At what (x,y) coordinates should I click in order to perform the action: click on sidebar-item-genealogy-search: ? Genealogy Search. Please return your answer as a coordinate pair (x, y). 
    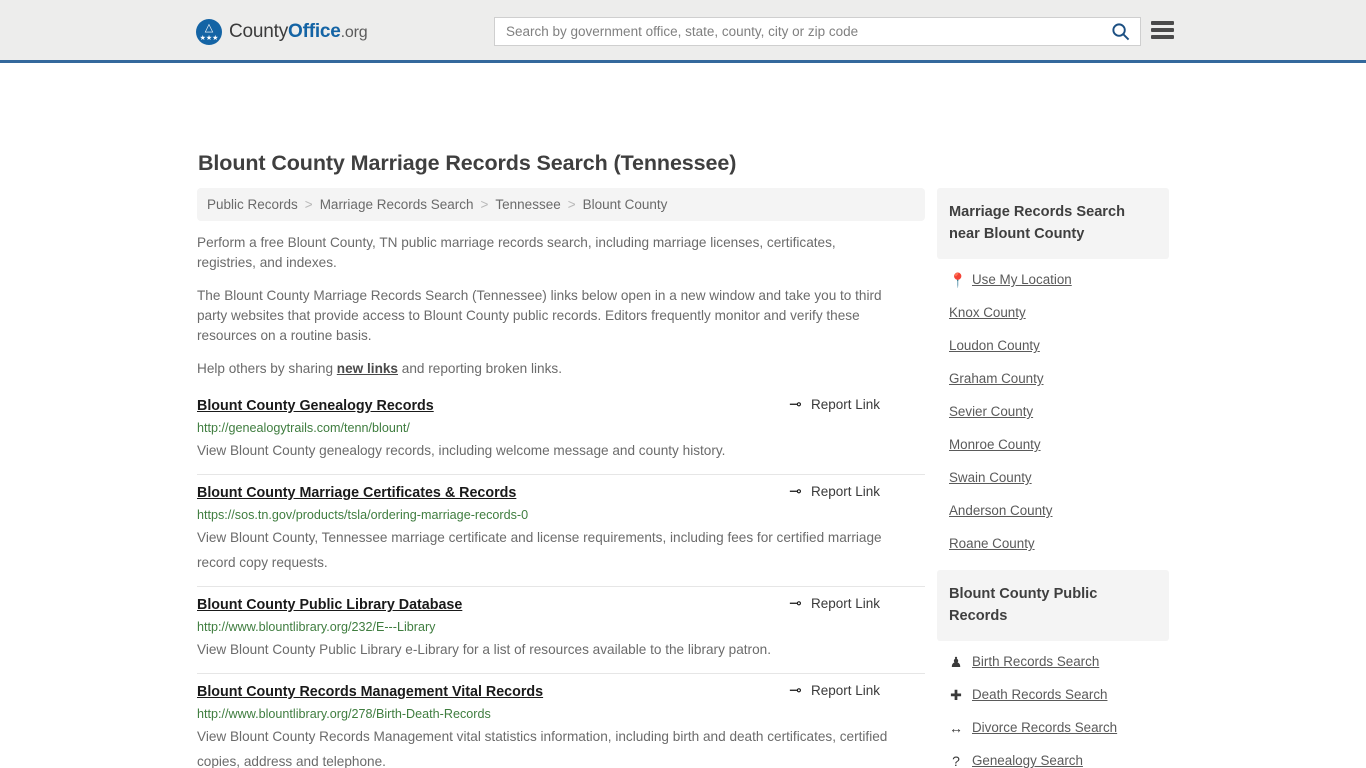
    Looking at the image, I should click on (1053, 756).